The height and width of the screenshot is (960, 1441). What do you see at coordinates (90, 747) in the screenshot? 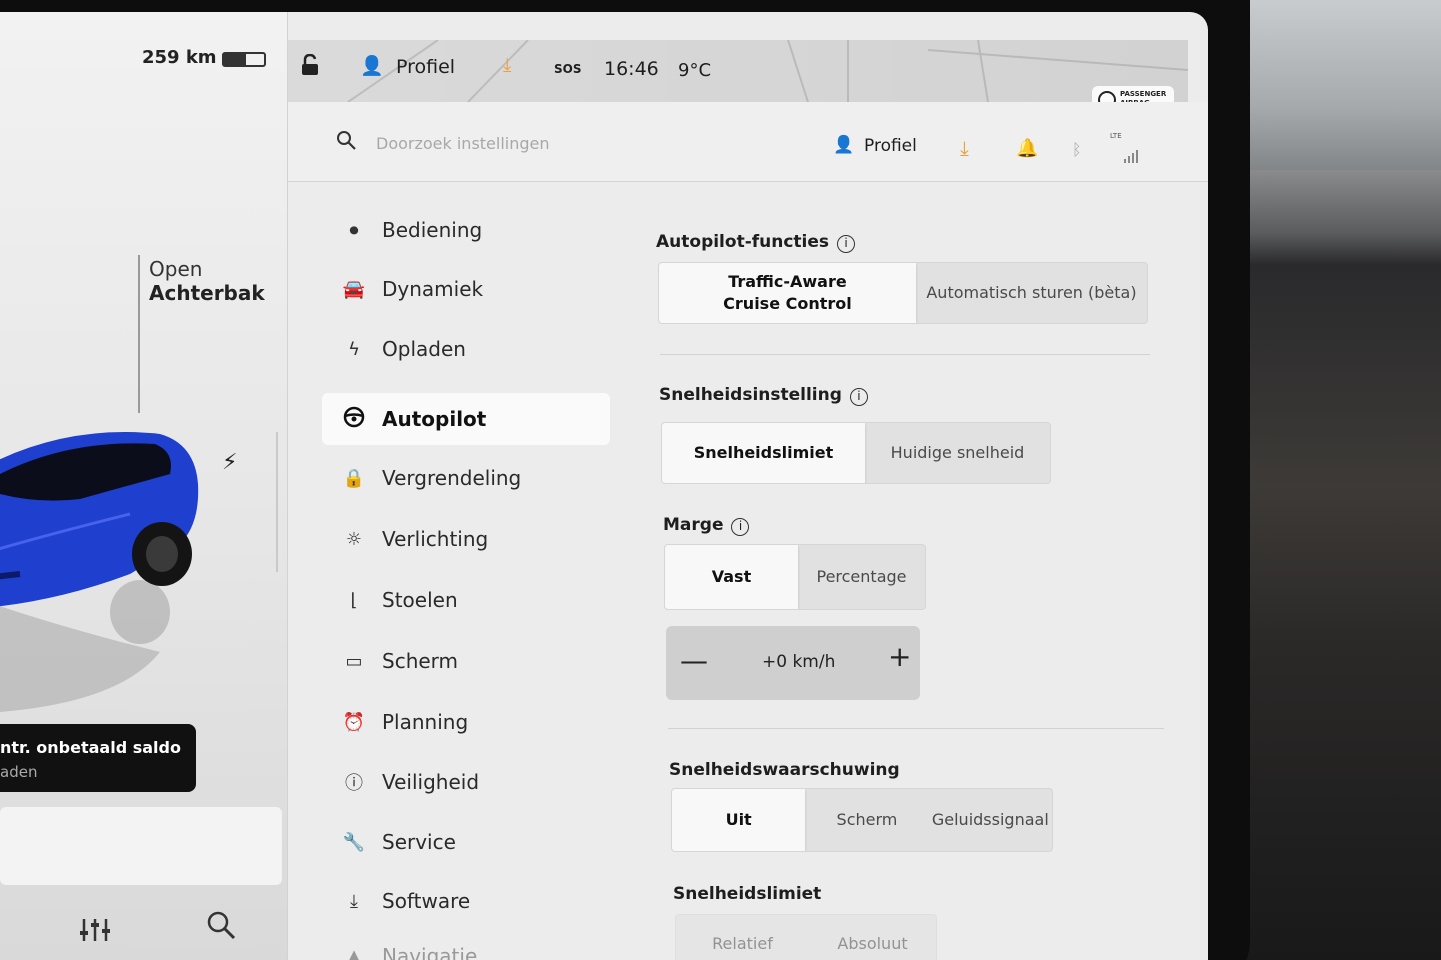
I see `notice-title: ntr. onbetaald saldo` at bounding box center [90, 747].